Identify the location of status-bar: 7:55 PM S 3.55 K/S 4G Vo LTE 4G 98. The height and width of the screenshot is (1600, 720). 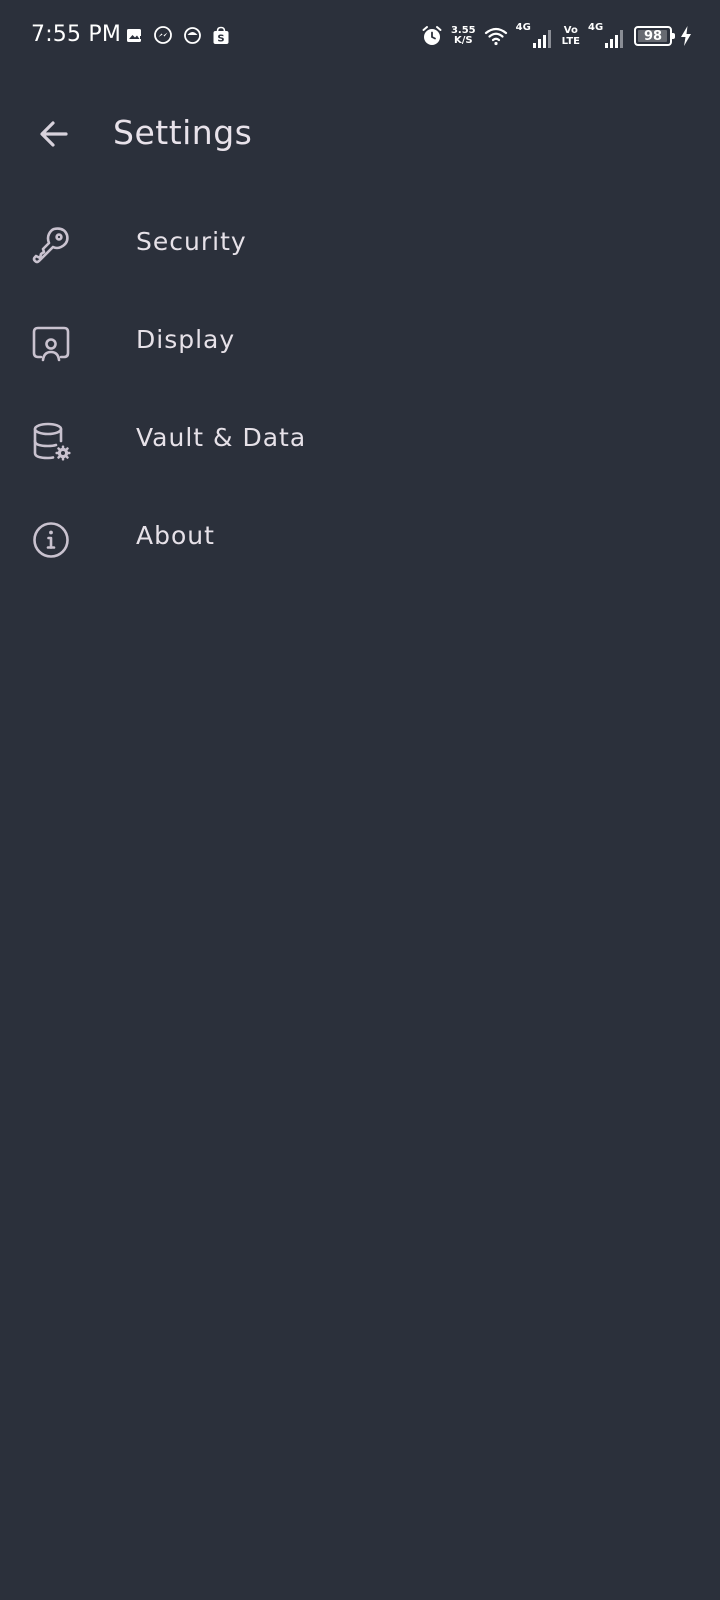
(360, 36).